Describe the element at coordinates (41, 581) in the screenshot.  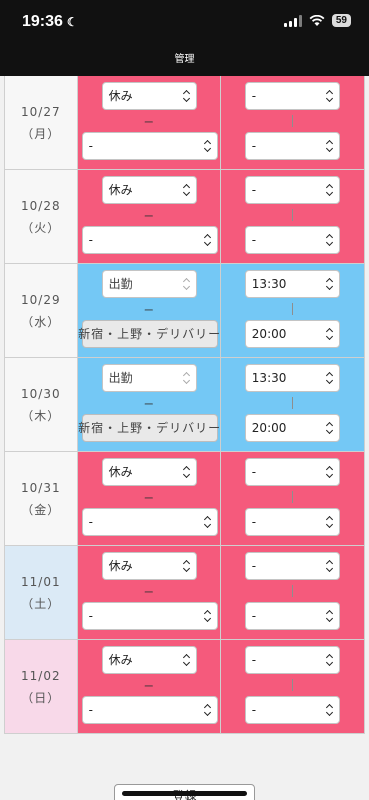
I see `date-label: 11/01` at that location.